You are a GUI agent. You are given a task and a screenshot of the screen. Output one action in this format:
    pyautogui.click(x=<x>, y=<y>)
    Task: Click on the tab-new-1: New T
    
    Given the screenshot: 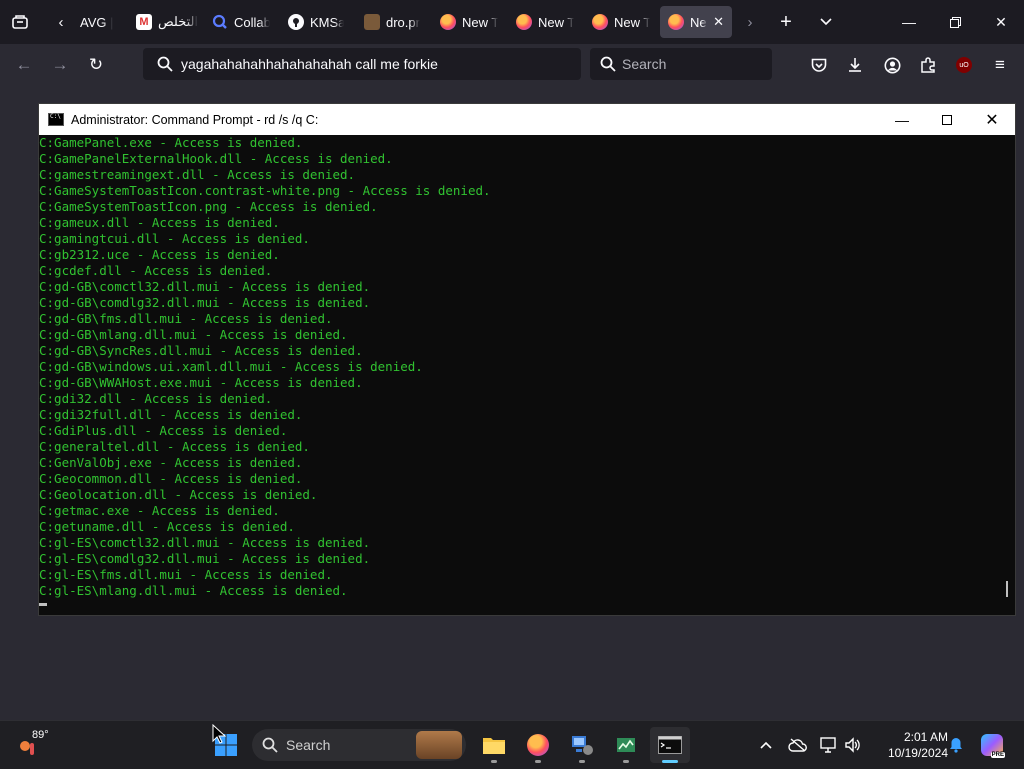 What is the action you would take?
    pyautogui.click(x=469, y=22)
    